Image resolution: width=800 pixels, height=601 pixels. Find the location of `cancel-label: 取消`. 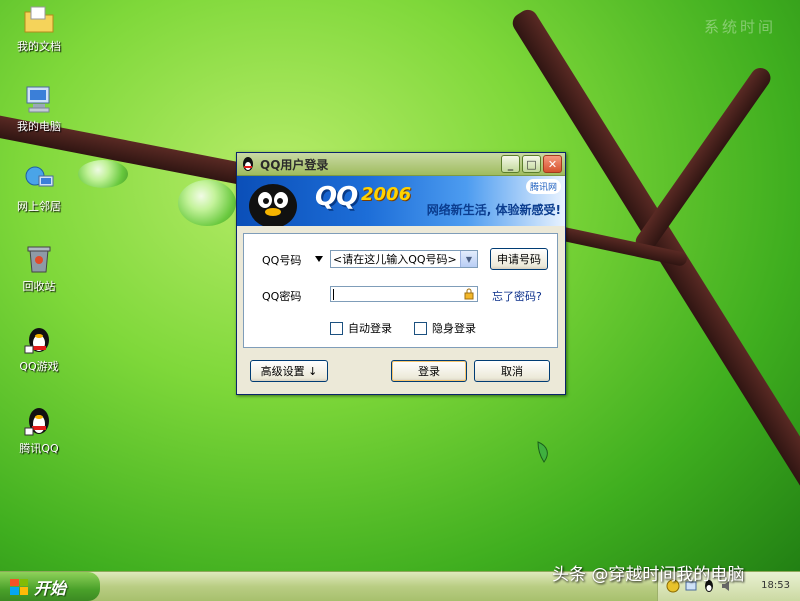

cancel-label: 取消 is located at coordinates (512, 371).